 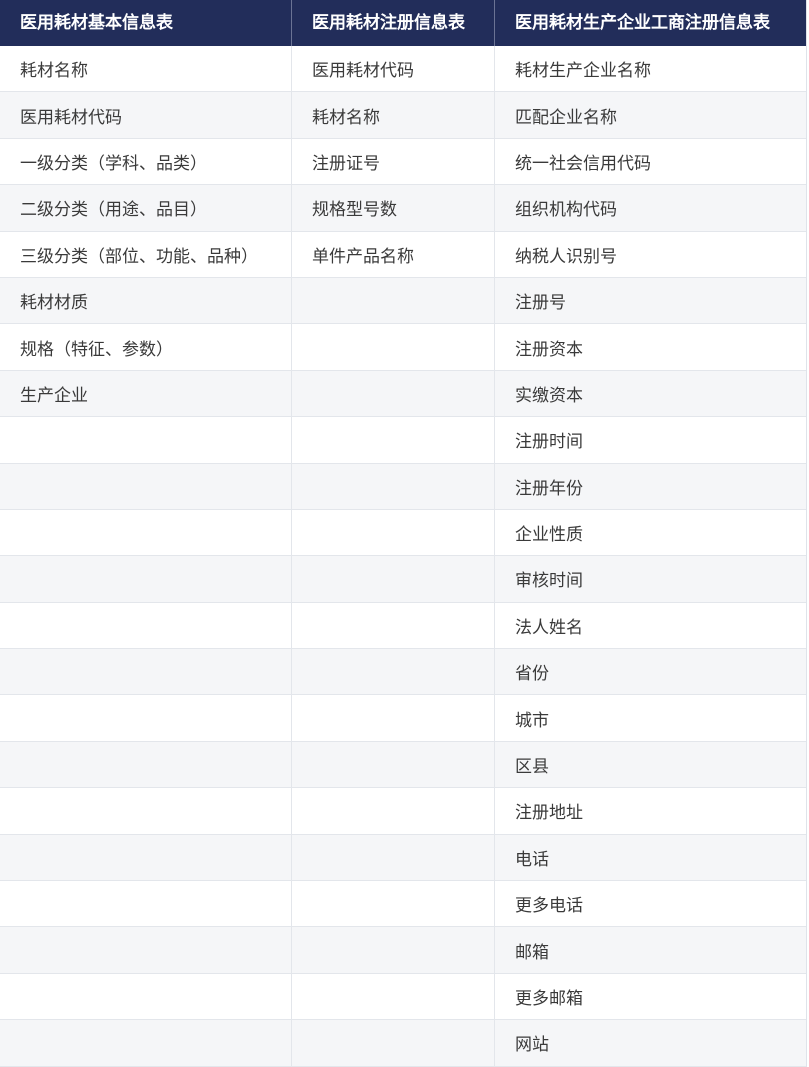 I want to click on enterprise-info-cell: 审核时间, so click(x=549, y=581).